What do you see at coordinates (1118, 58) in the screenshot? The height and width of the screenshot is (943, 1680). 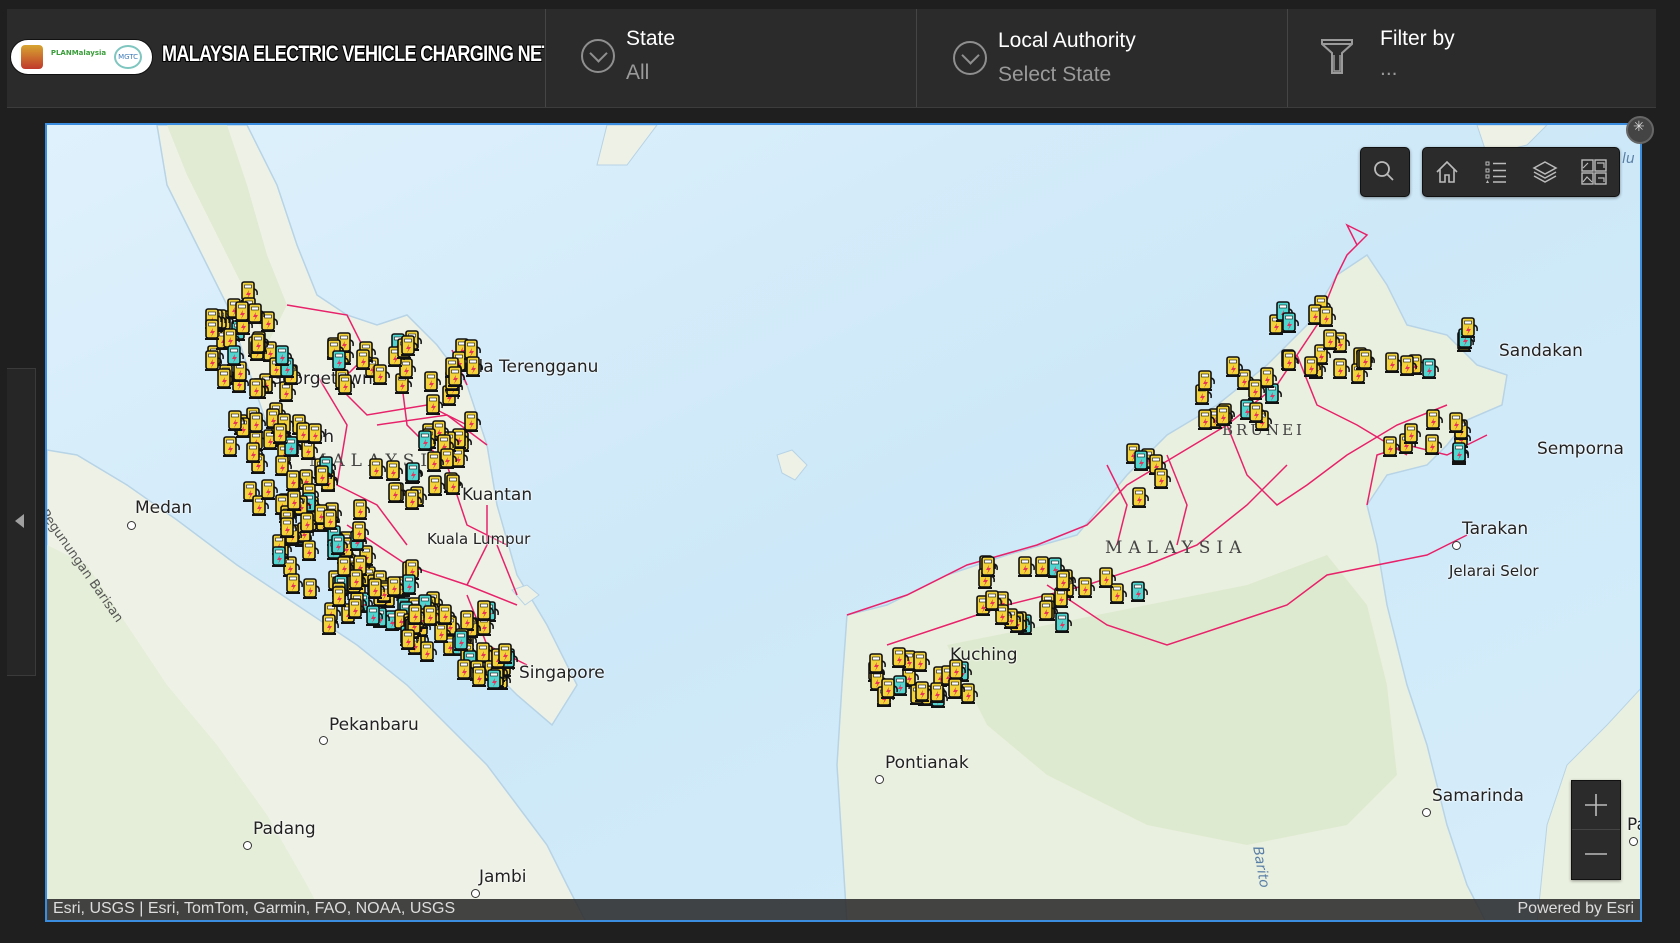 I see `local-authority-selector: Local Authority Select State` at bounding box center [1118, 58].